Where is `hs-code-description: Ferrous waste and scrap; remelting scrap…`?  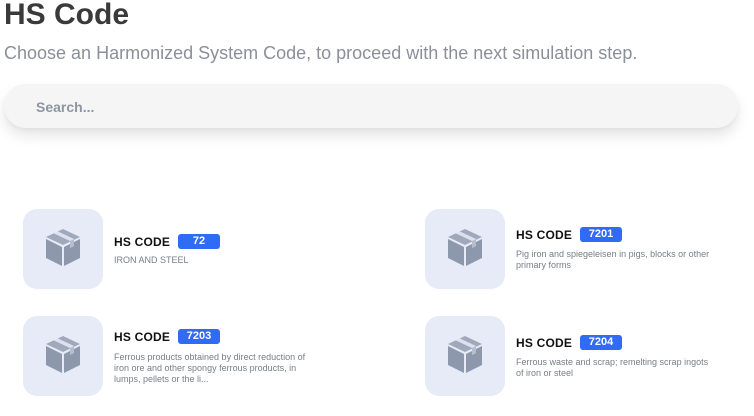 hs-code-description: Ferrous waste and scrap; remelting scrap… is located at coordinates (612, 367).